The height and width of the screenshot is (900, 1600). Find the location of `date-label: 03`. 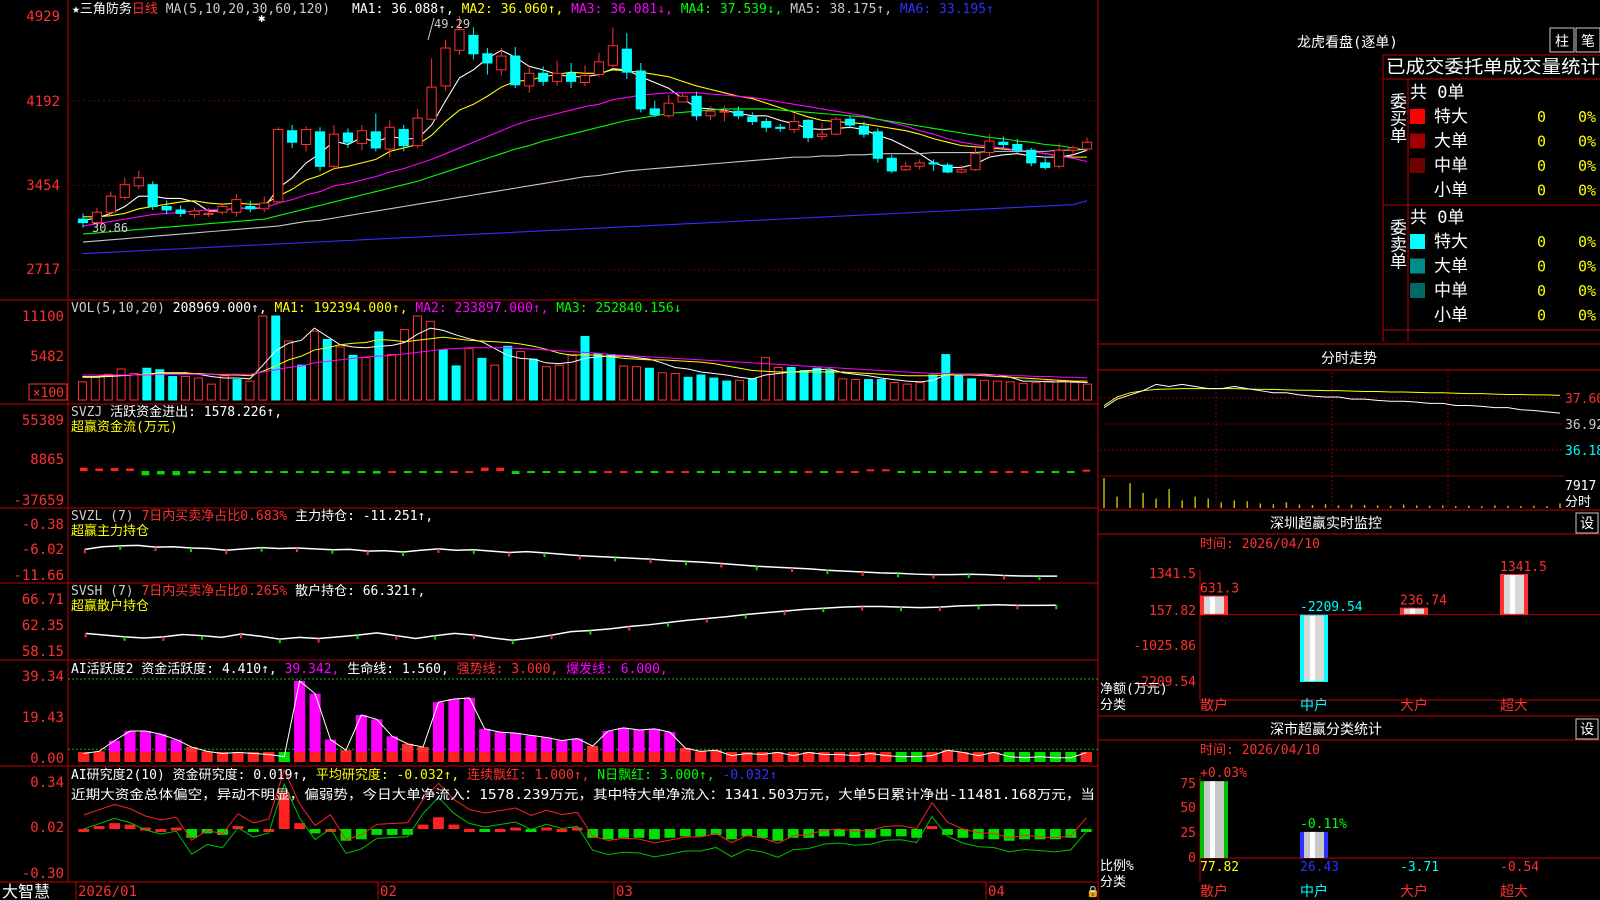

date-label: 03 is located at coordinates (624, 892).